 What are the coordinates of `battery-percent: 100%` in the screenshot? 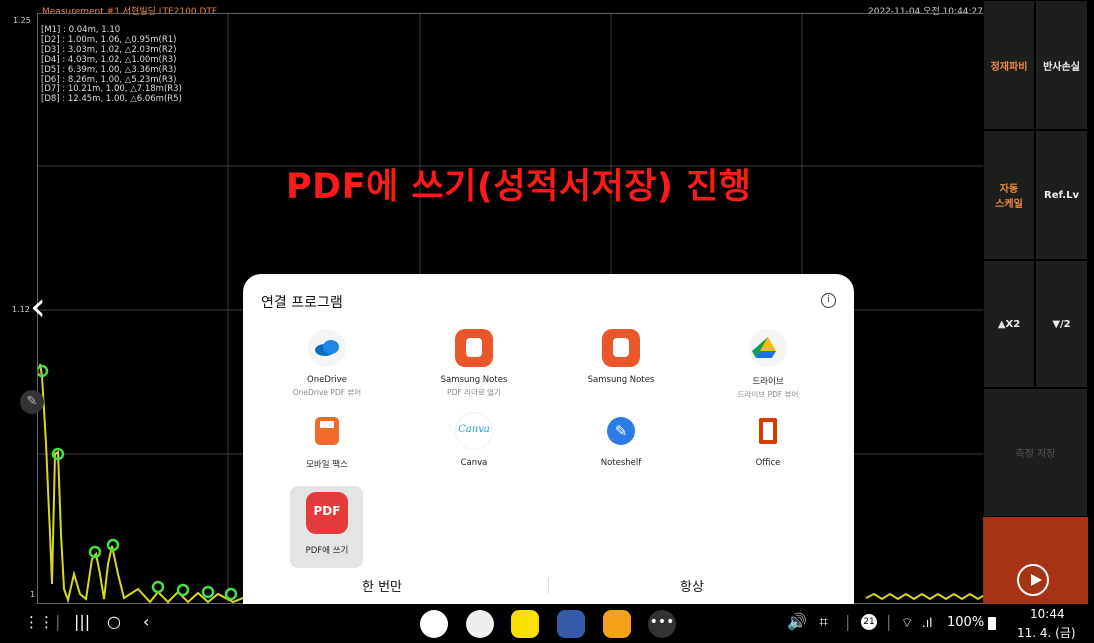 It's located at (966, 622).